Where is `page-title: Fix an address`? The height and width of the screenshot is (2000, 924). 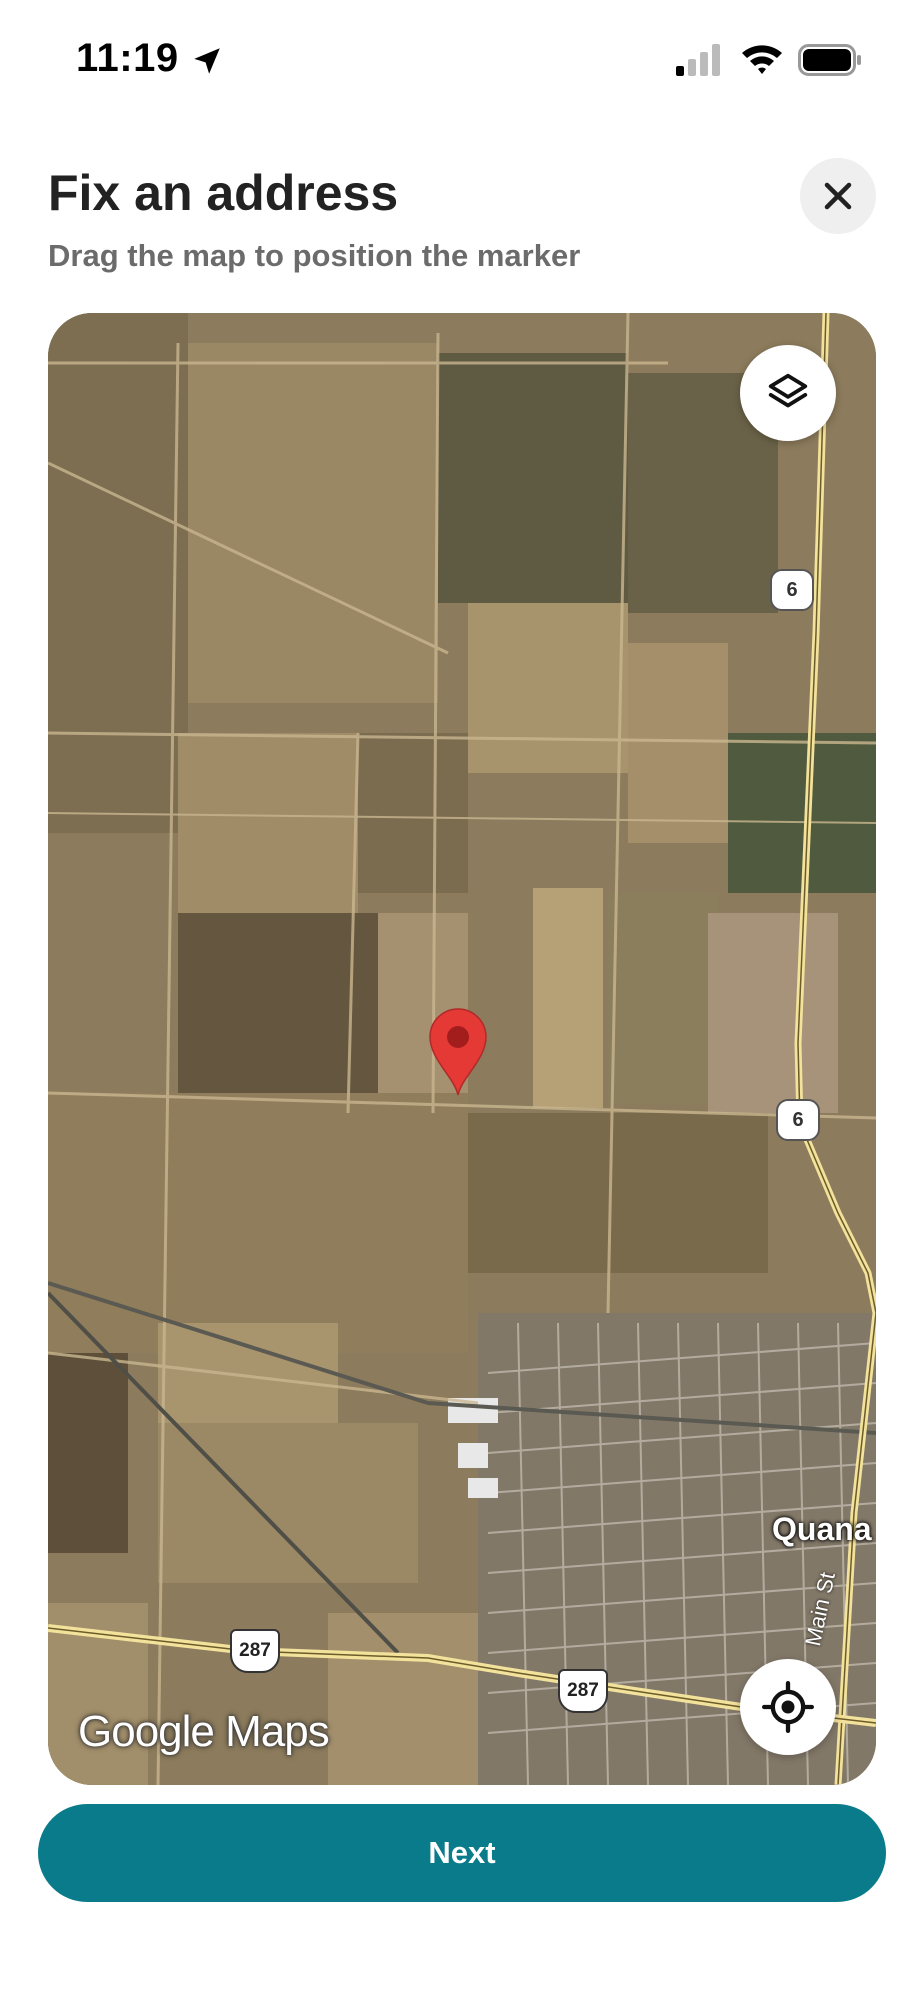
page-title: Fix an address is located at coordinates (223, 193).